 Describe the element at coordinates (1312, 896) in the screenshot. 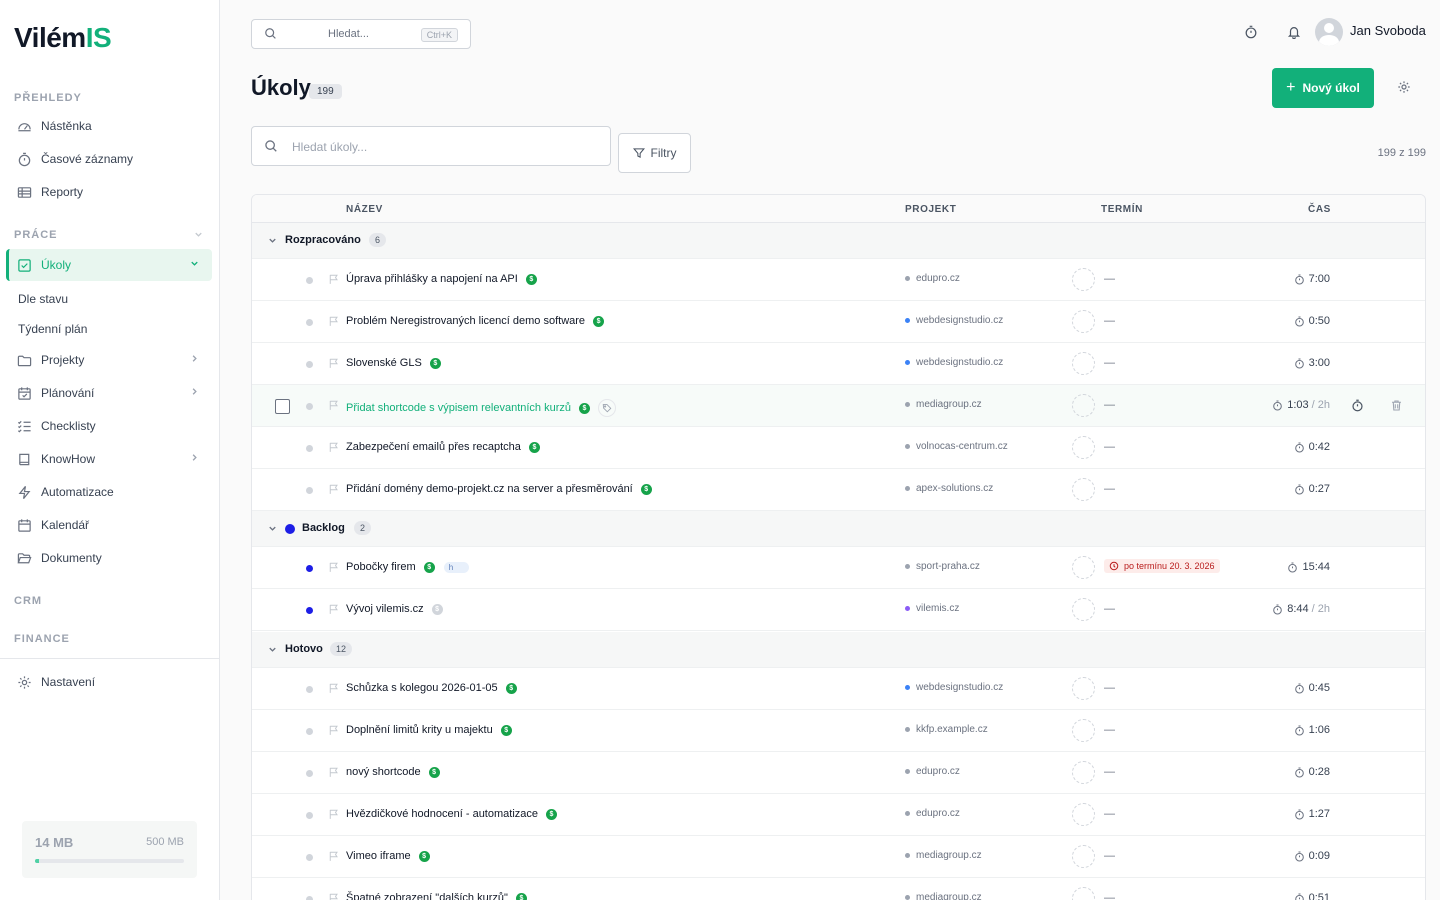

I see `time-cell: 0:51` at that location.